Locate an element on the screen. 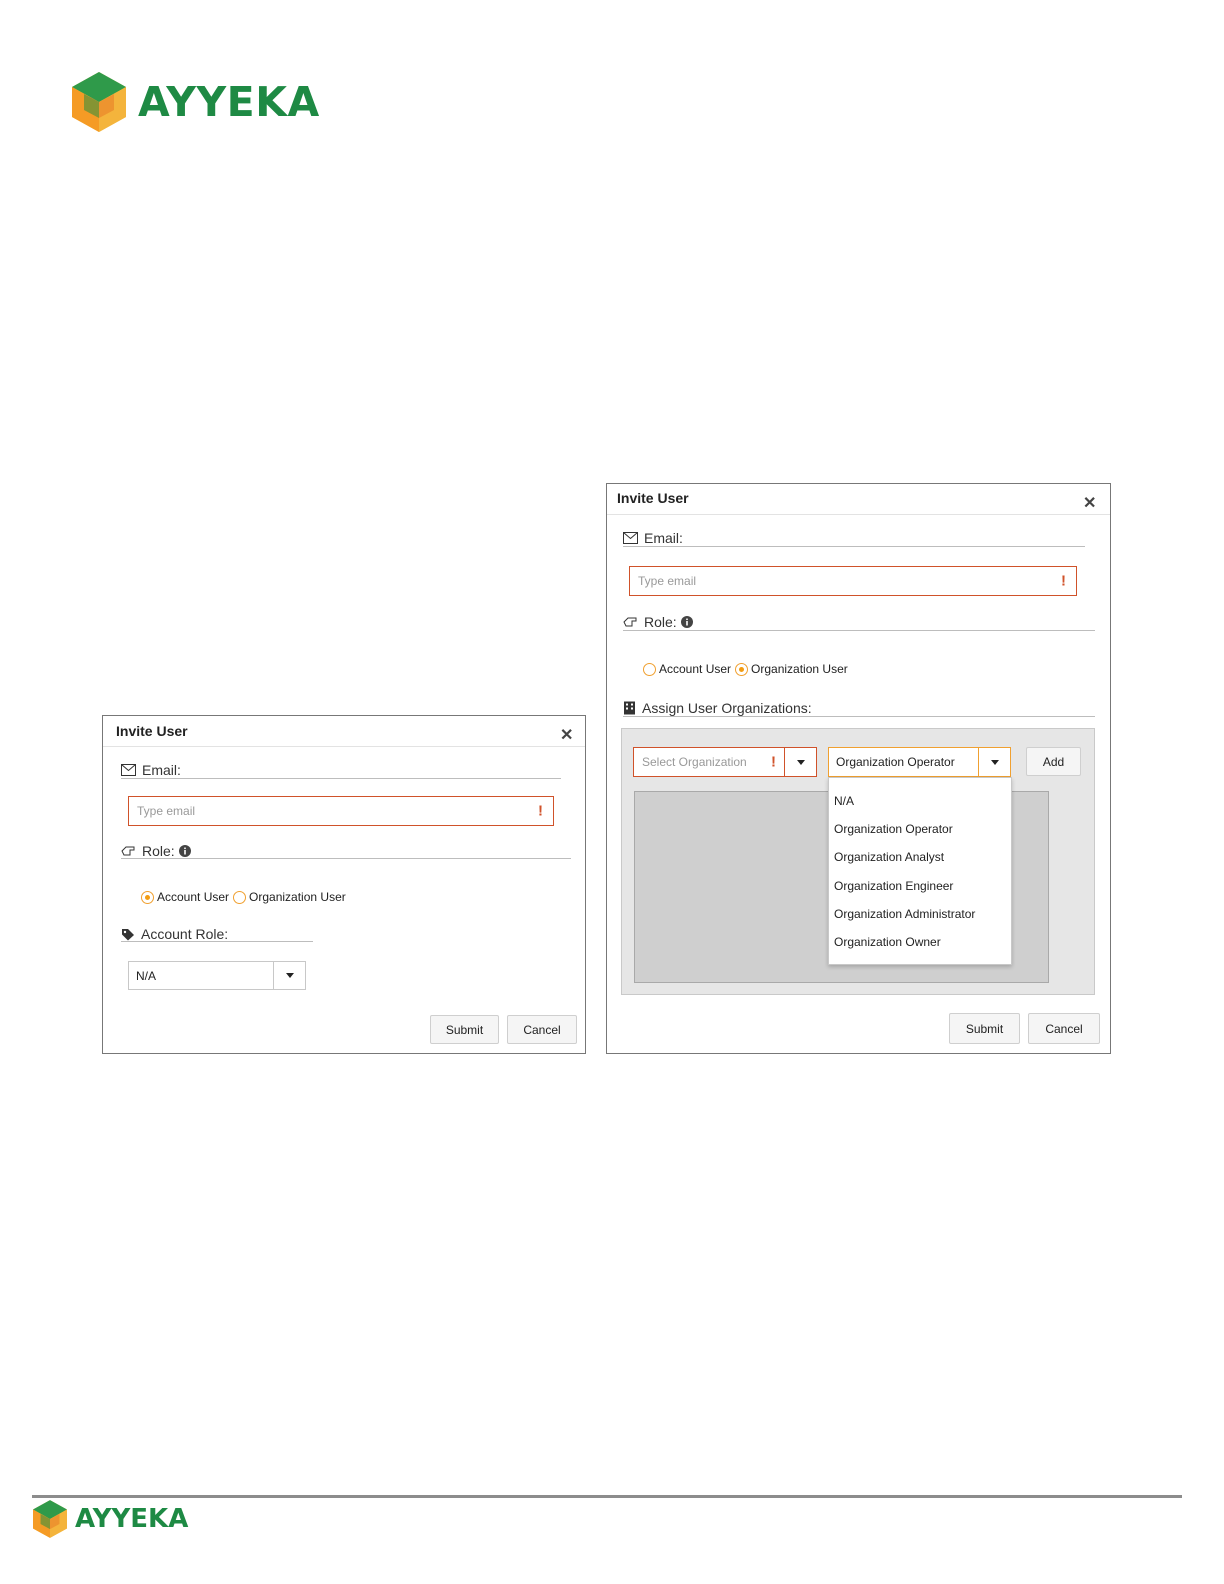 This screenshot has height=1584, width=1224. dropdown-option: Organization Owner is located at coordinates (887, 942).